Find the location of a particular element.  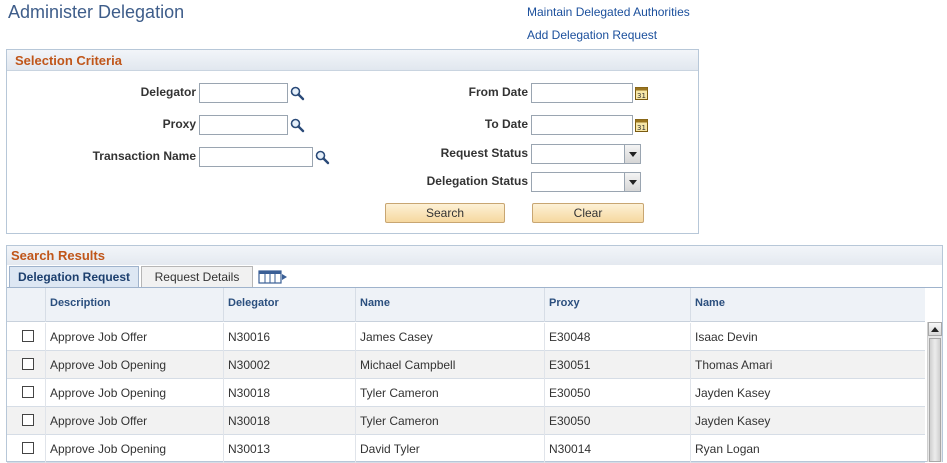

scroll-up-arrow-icon is located at coordinates (935, 329).